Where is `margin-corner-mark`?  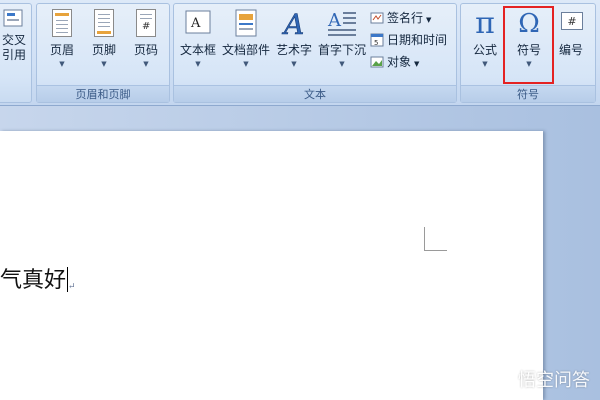 margin-corner-mark is located at coordinates (435, 239).